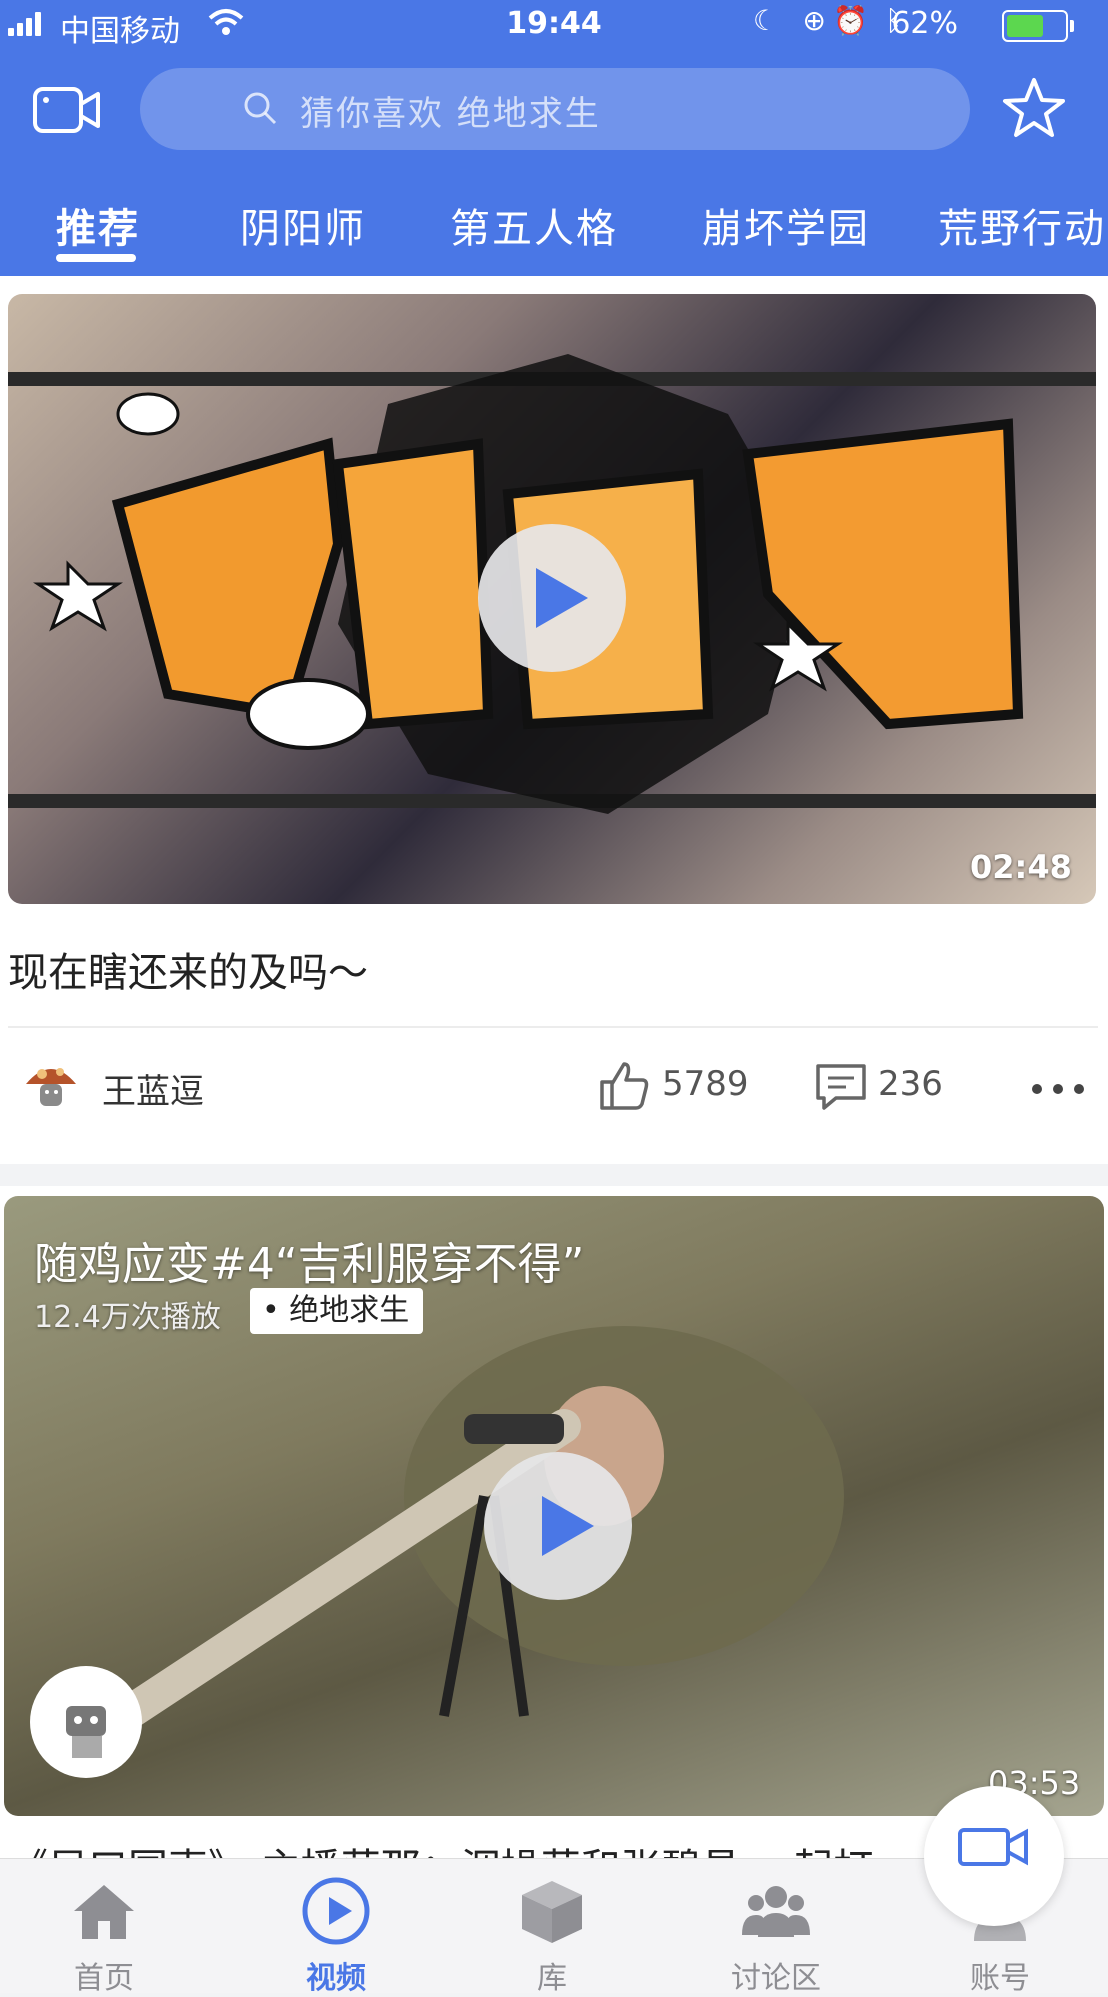 Image resolution: width=1108 pixels, height=1997 pixels. Describe the element at coordinates (705, 1084) in the screenshot. I see `like-count: 5789` at that location.